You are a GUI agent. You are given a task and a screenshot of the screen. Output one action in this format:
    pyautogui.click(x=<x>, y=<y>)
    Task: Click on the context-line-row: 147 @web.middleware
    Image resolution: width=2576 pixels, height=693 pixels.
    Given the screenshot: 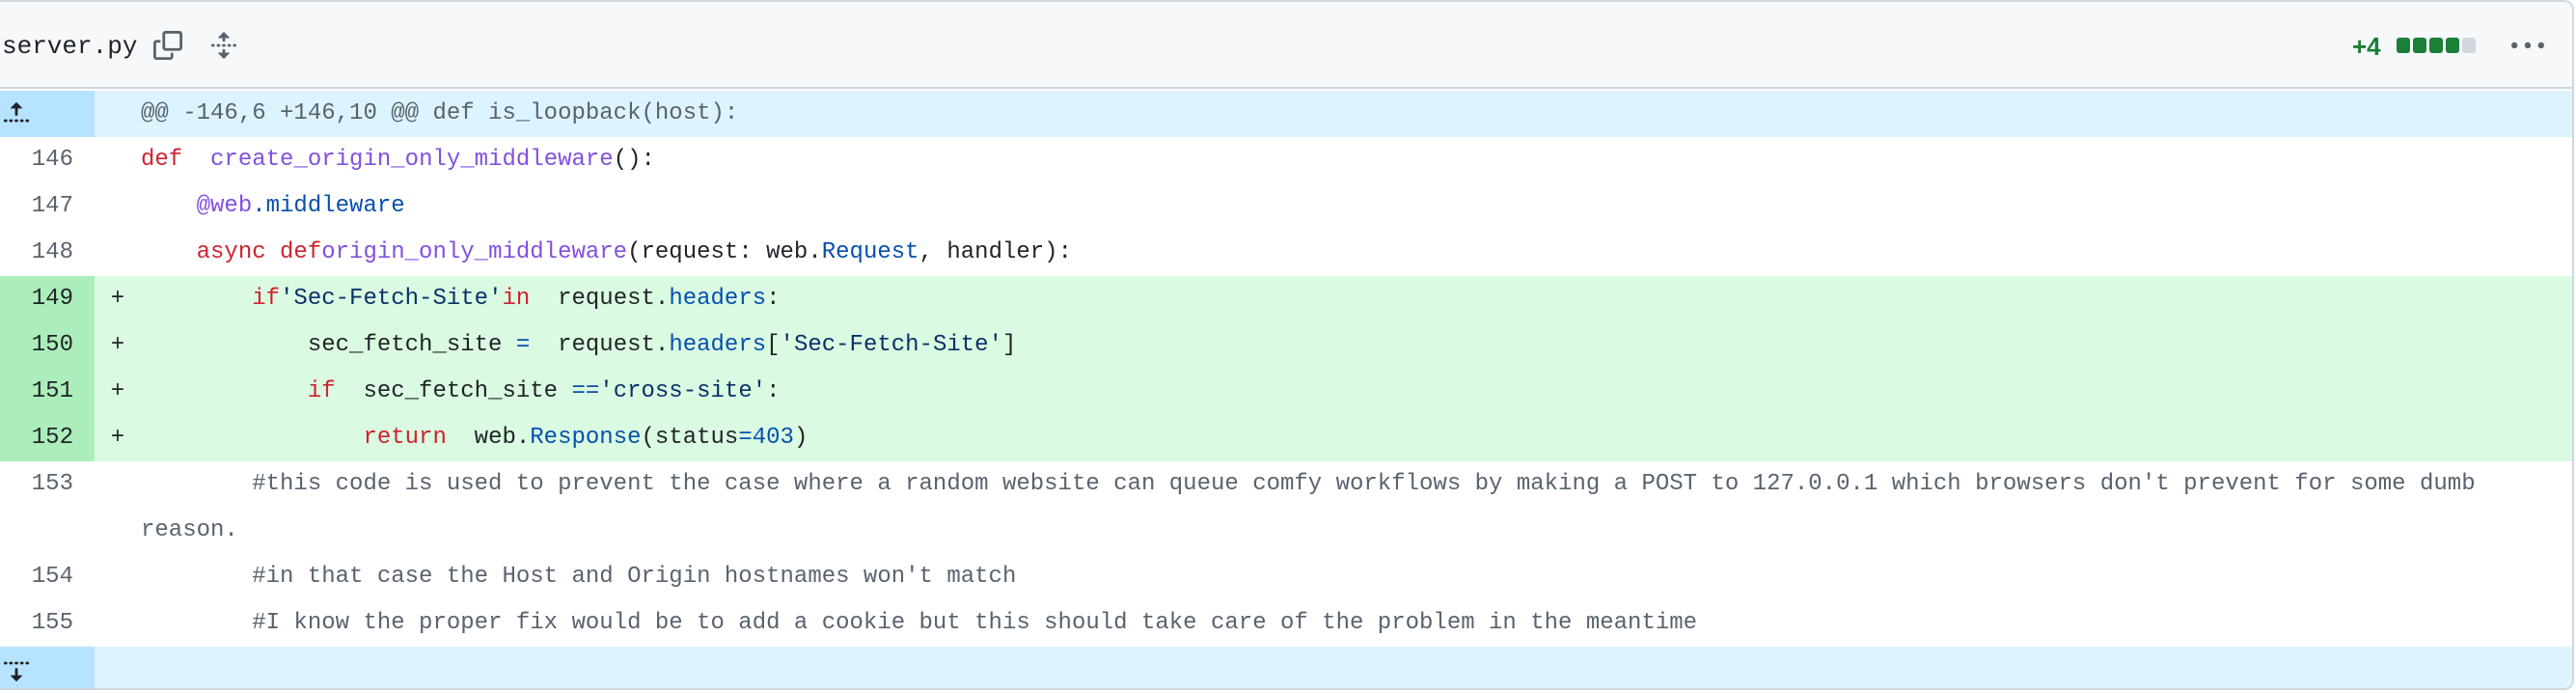 What is the action you would take?
    pyautogui.click(x=1286, y=207)
    